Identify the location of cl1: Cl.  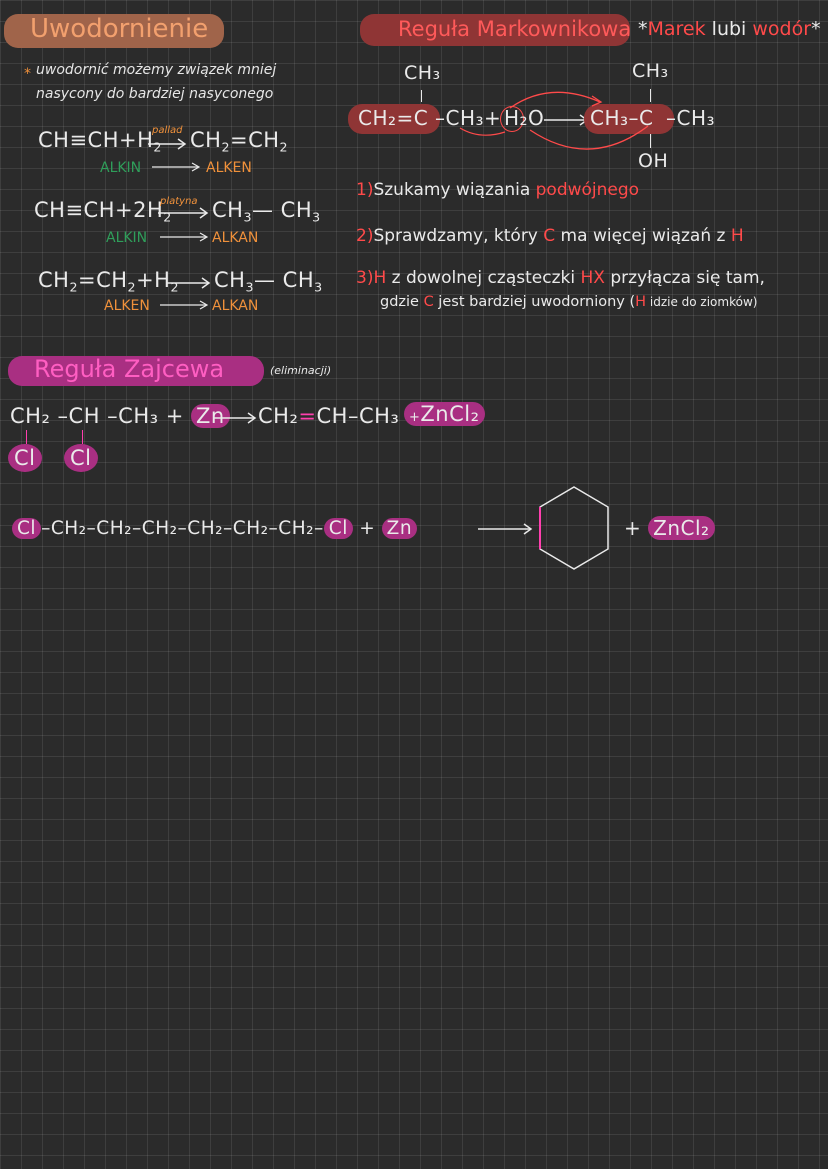
(25, 458).